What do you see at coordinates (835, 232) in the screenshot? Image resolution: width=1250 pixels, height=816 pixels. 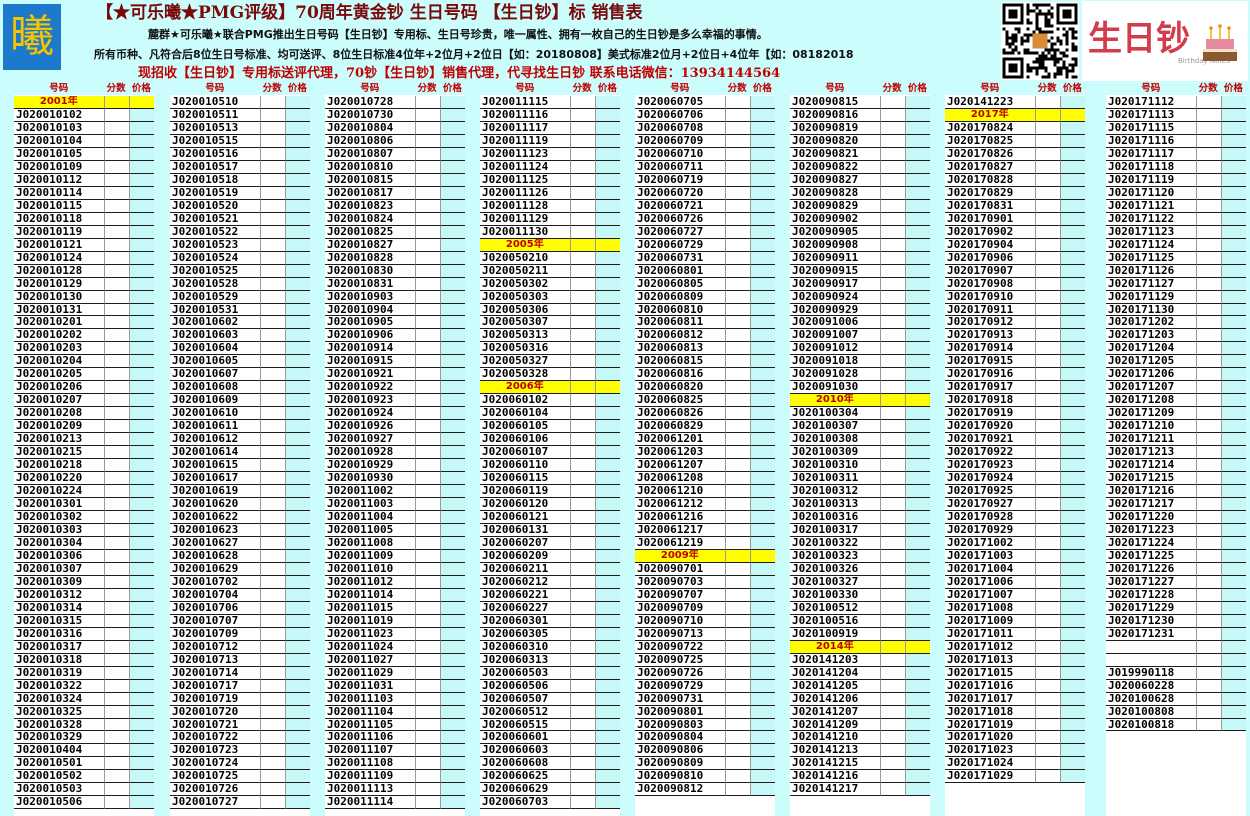 I see `serial-number-cell: J020090905` at bounding box center [835, 232].